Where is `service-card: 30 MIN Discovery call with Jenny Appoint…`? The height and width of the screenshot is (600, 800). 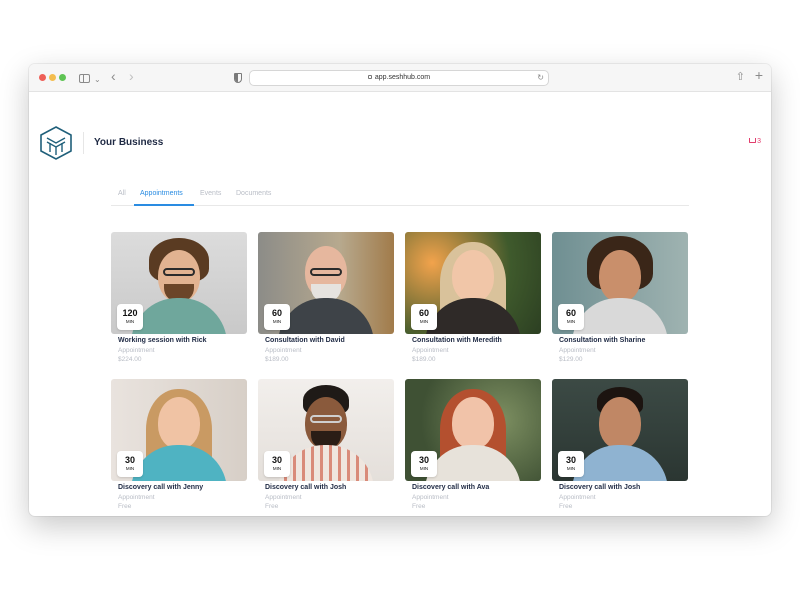
service-card: 30 MIN Discovery call with Jenny Appoint… is located at coordinates (179, 447).